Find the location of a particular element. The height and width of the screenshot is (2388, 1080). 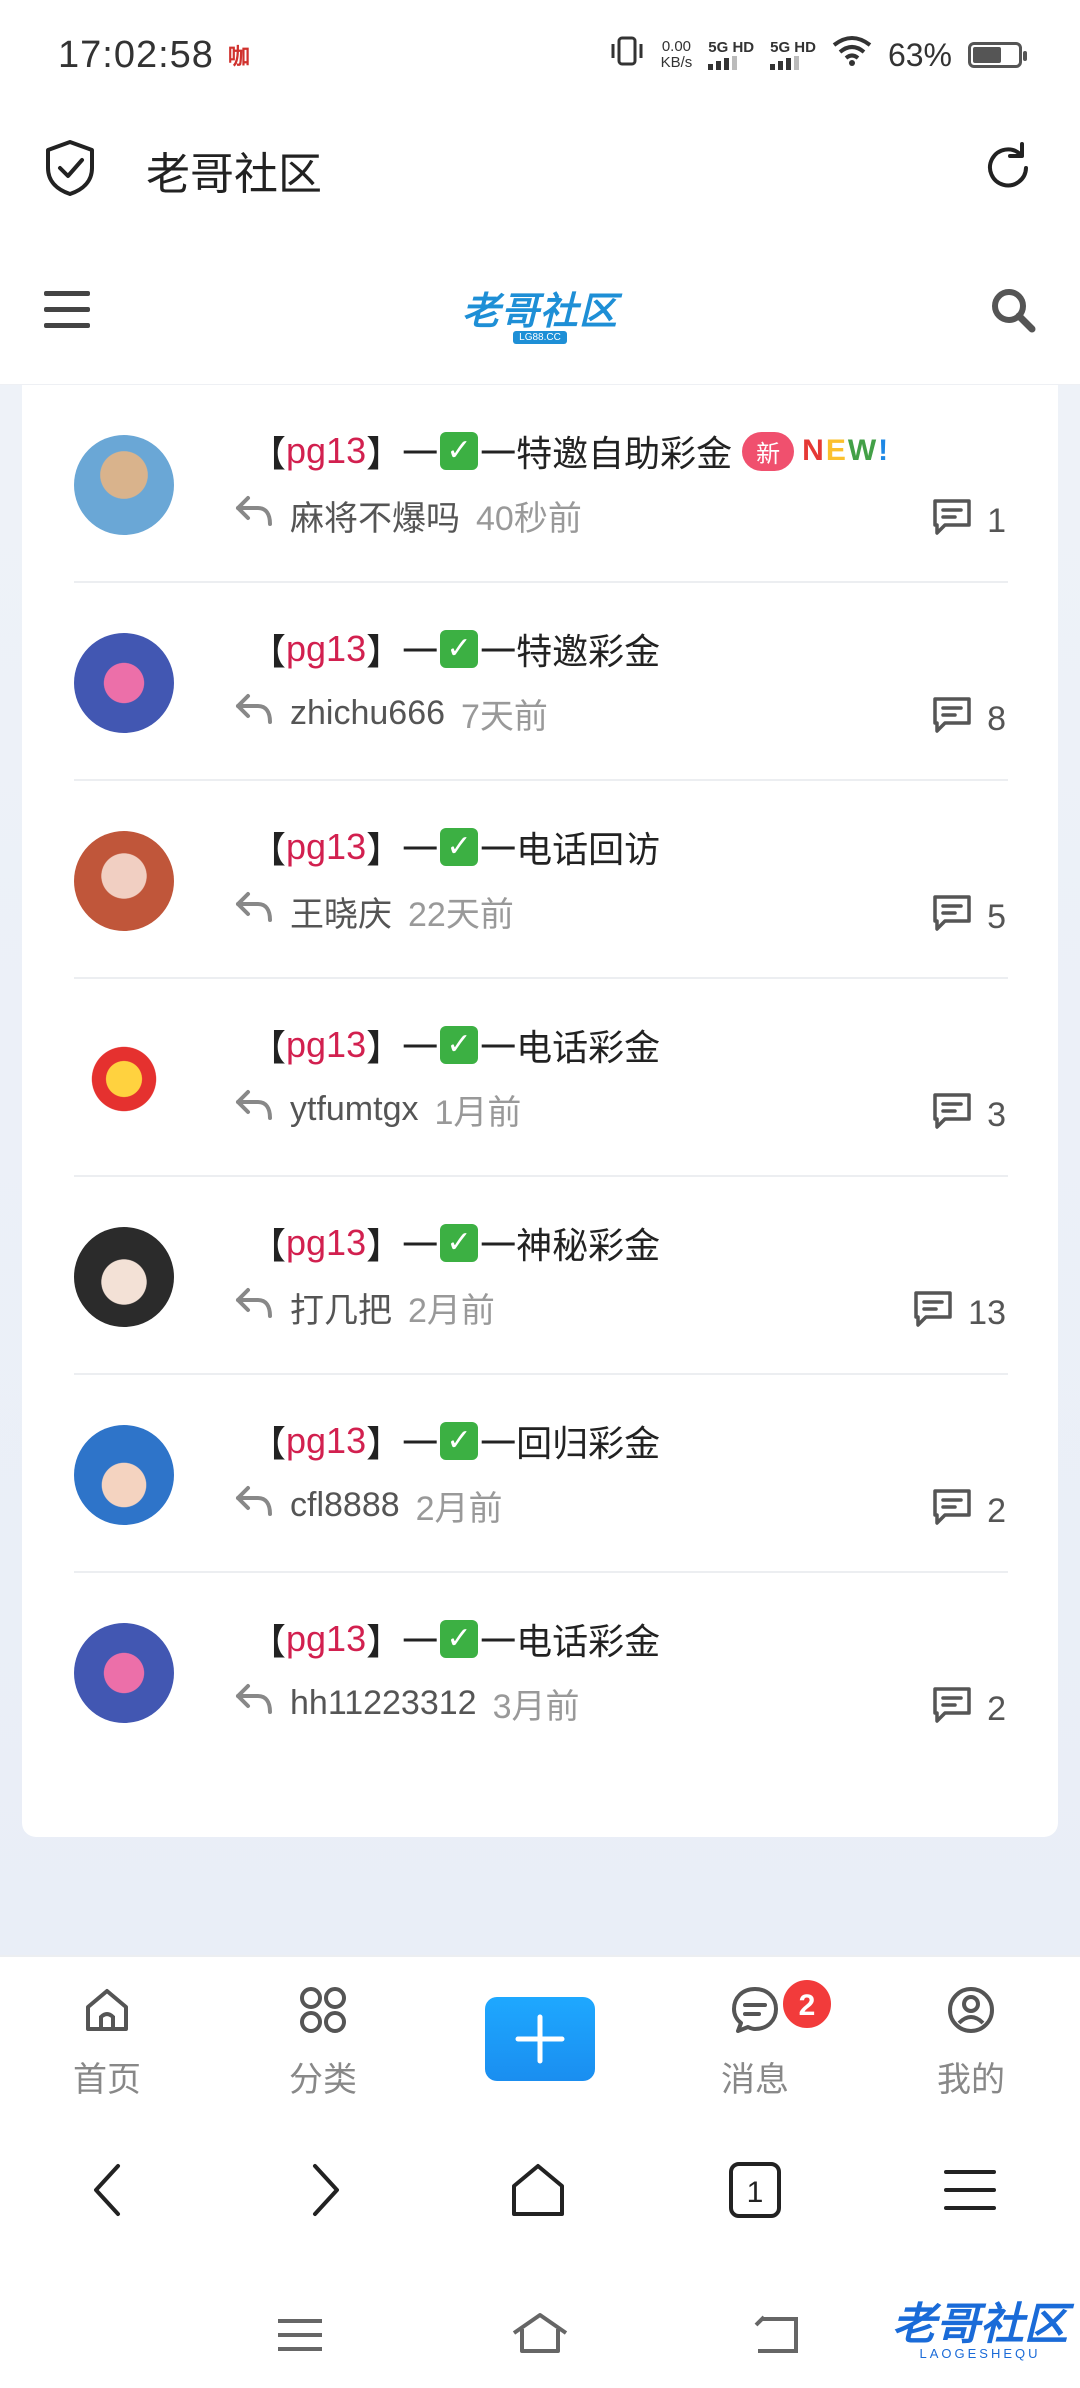

app-notification-icon: 咖 is located at coordinates (238, 56).